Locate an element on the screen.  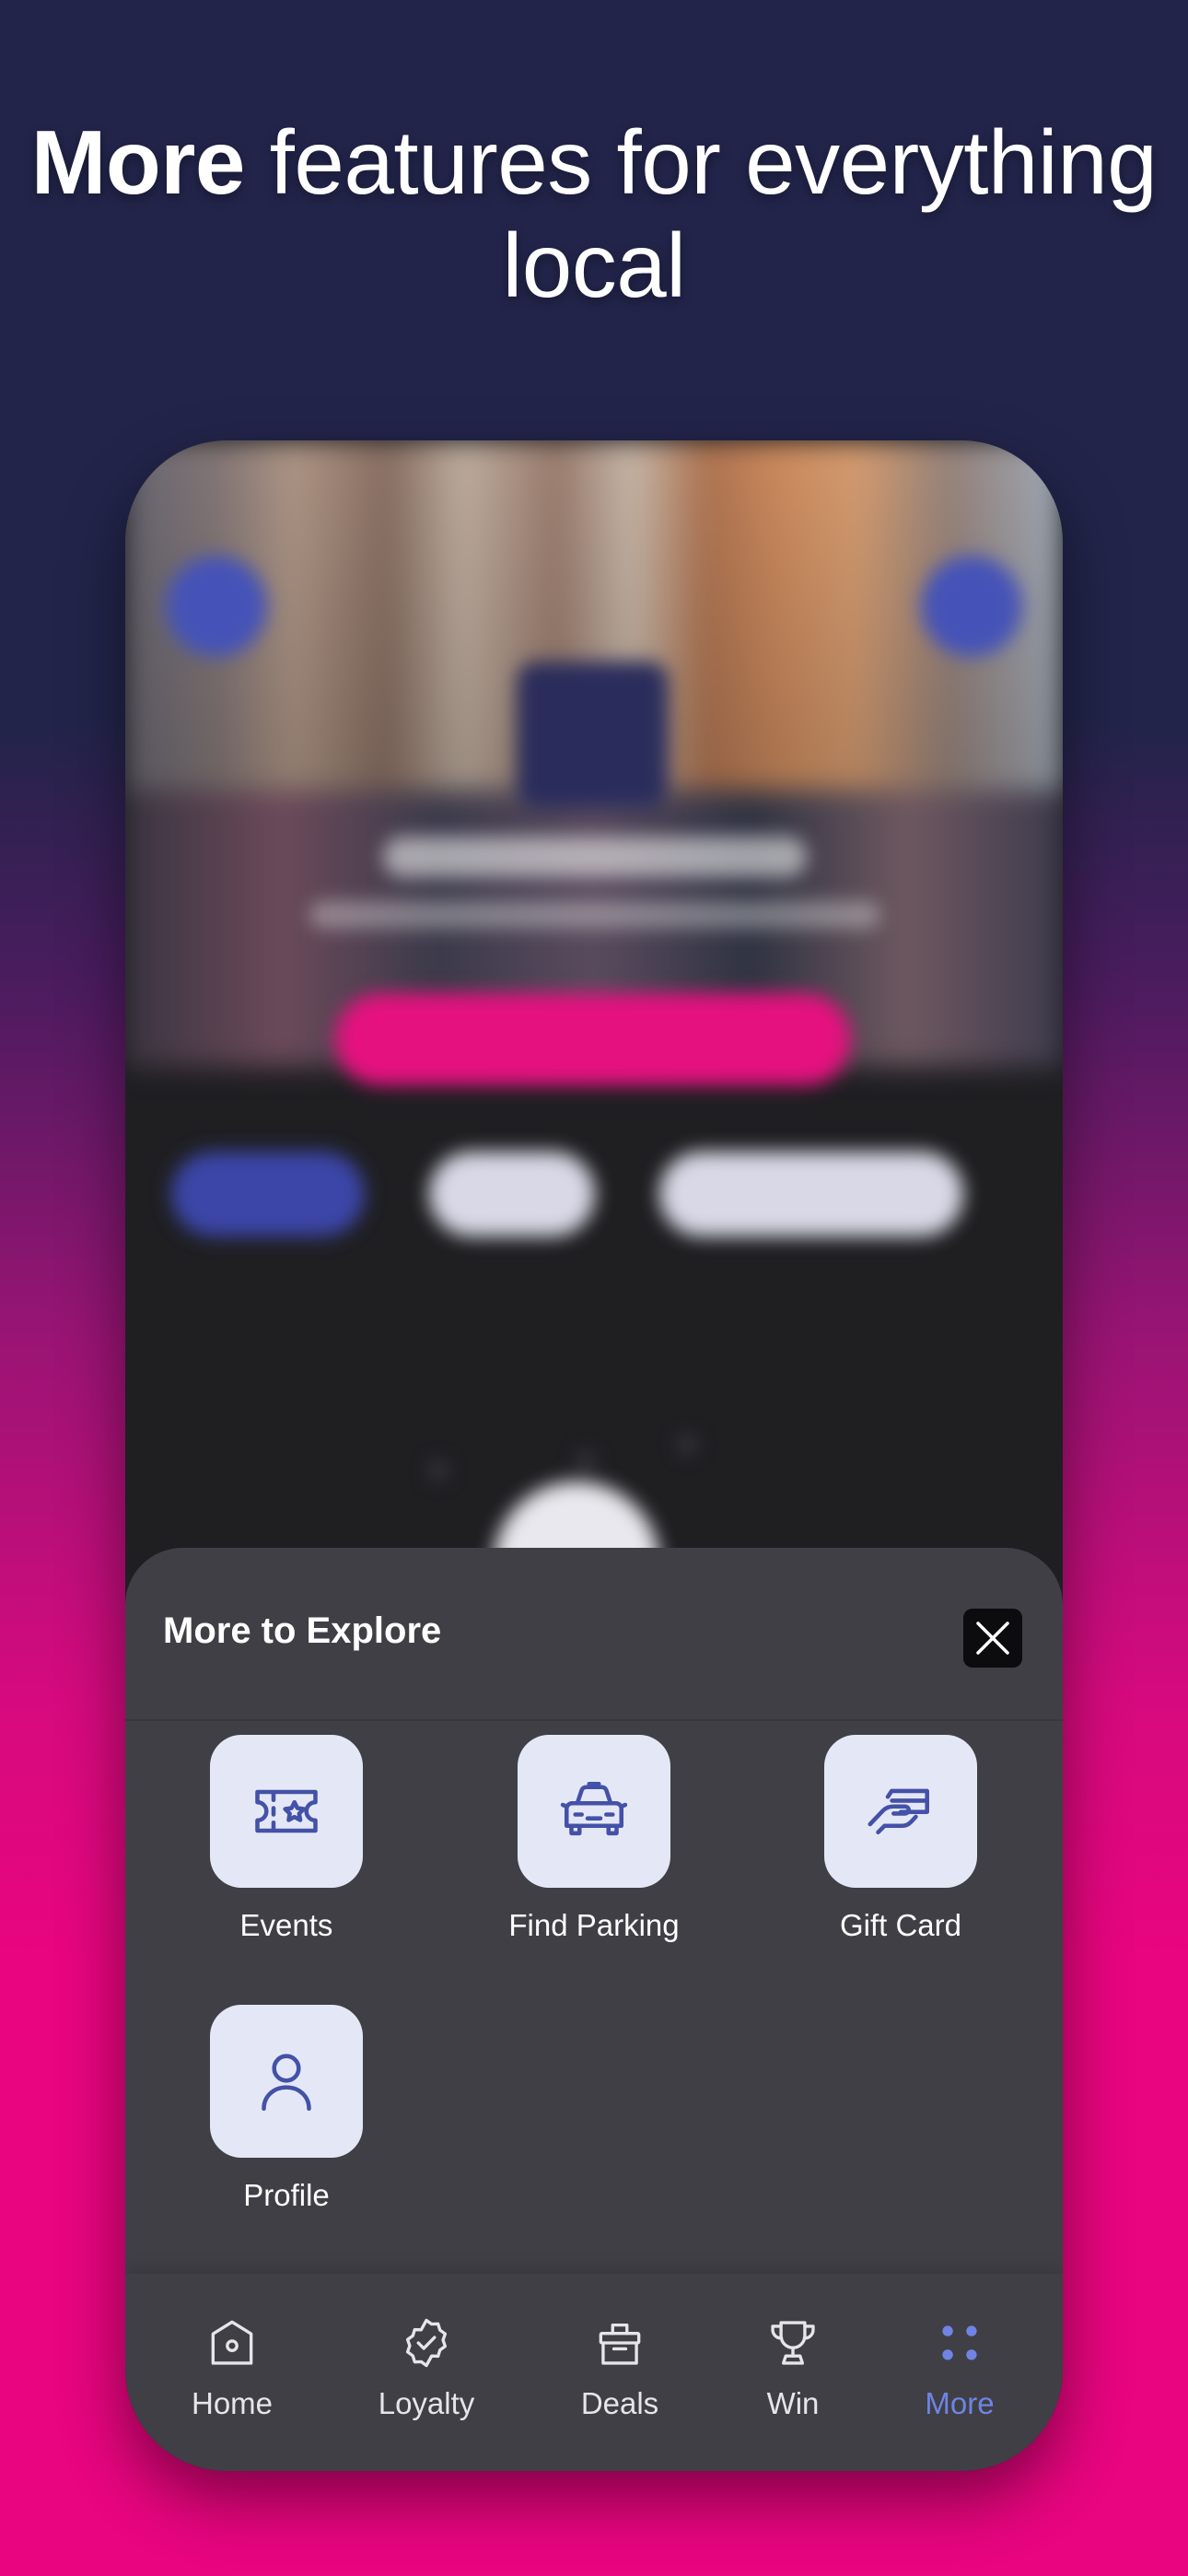
tab-deals: Deals is located at coordinates (620, 2367).